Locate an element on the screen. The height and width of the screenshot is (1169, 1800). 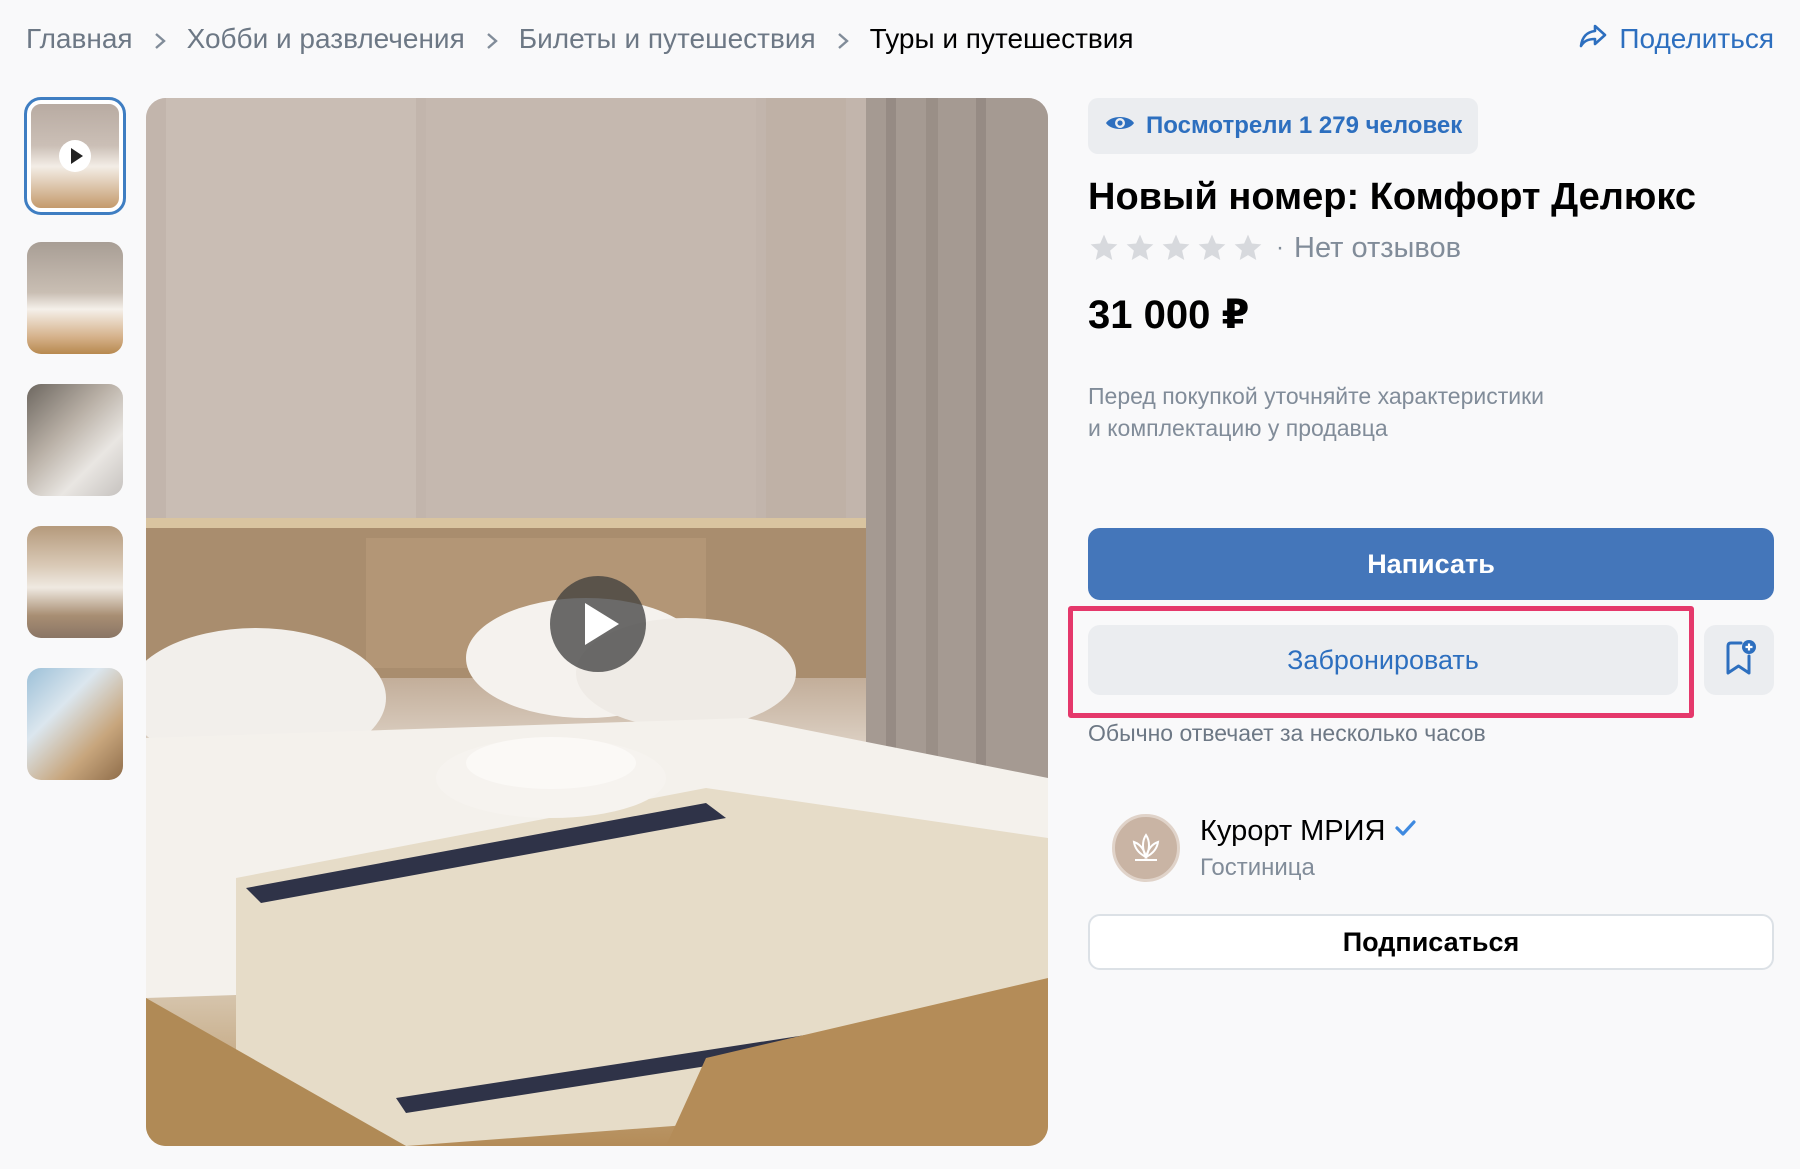
reply-time: Обычно отвечает за несколько часов is located at coordinates (1287, 733).